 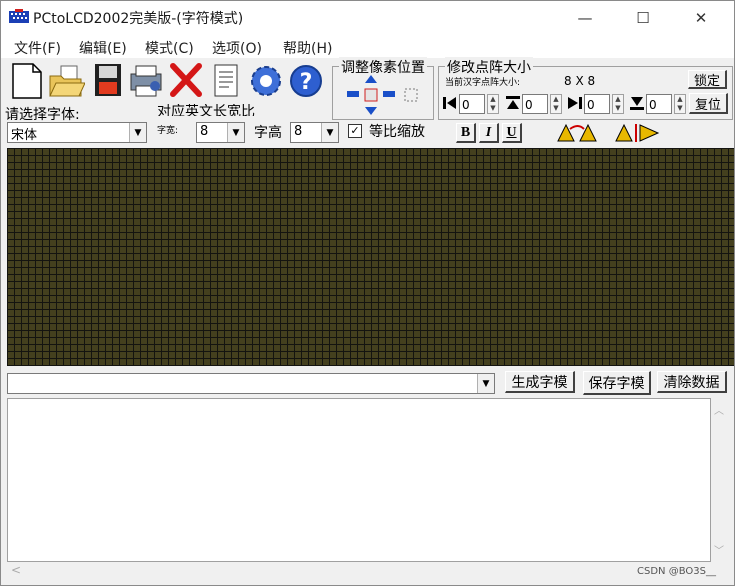 What do you see at coordinates (676, 571) in the screenshot?
I see `watermark-text: CSDN @BO3S__` at bounding box center [676, 571].